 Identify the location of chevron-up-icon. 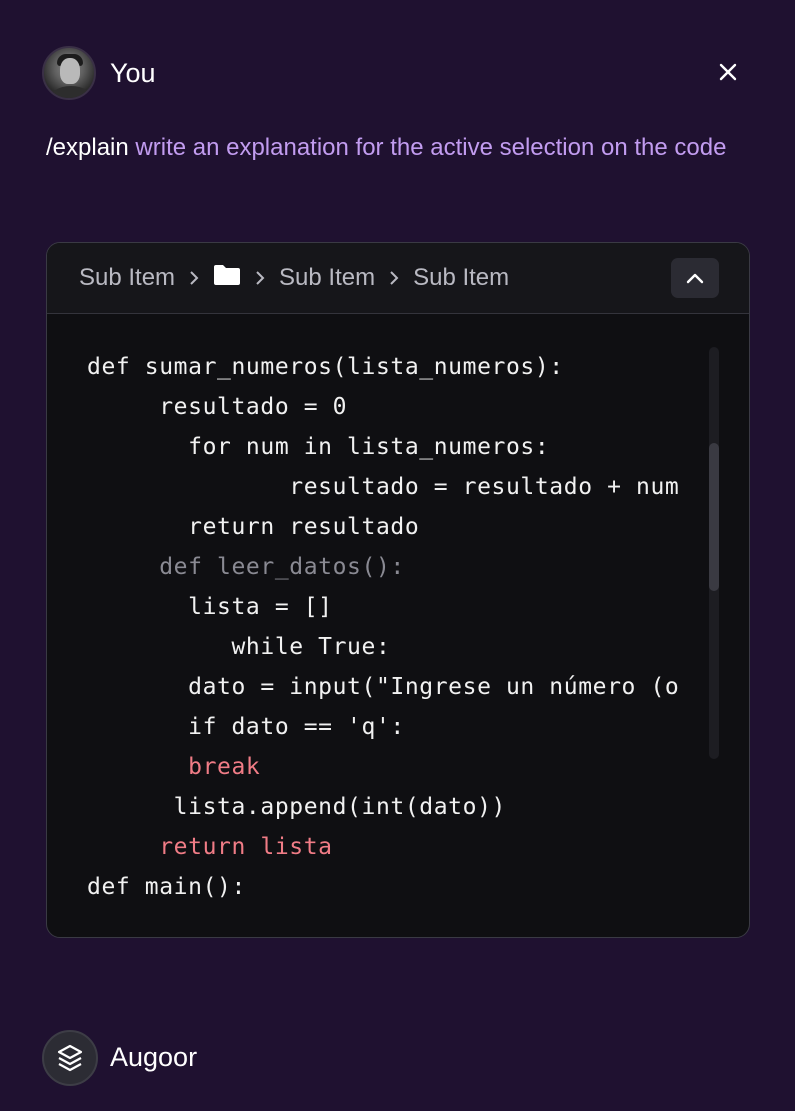
(695, 278).